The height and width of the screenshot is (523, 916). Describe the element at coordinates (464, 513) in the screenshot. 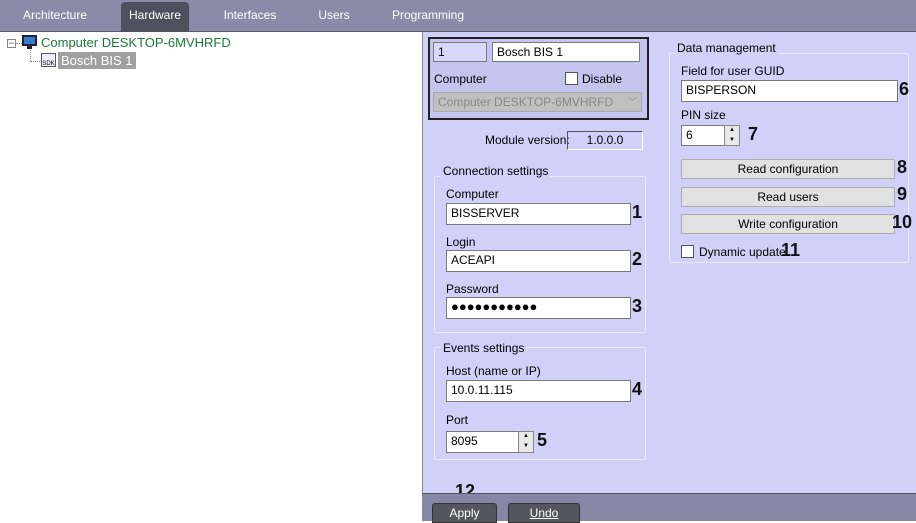

I see `apply-button: Apply` at that location.